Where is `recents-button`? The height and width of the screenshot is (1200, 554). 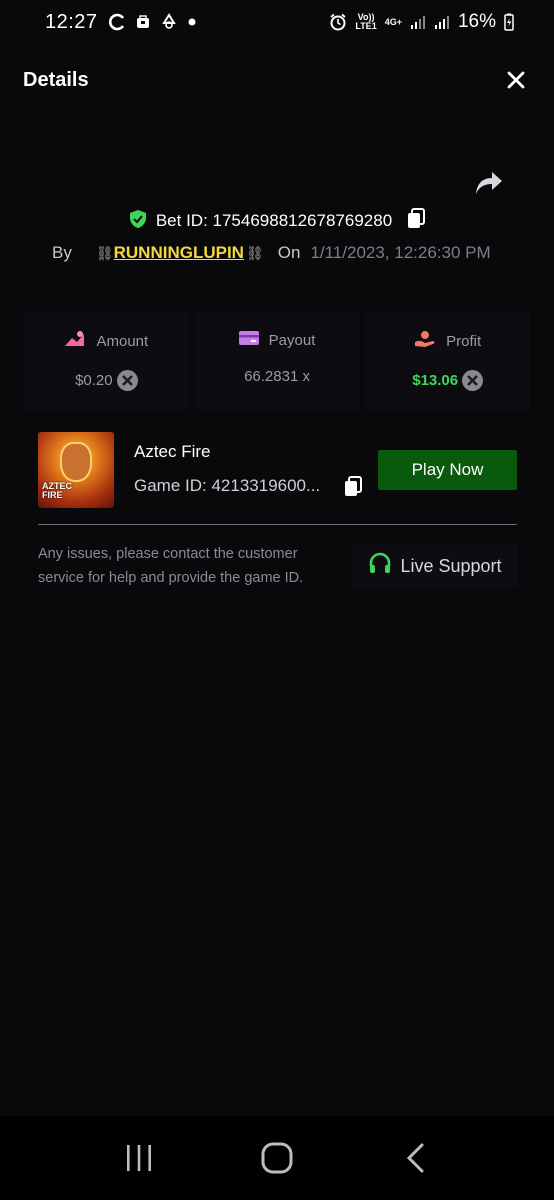
recents-button is located at coordinates (139, 1158).